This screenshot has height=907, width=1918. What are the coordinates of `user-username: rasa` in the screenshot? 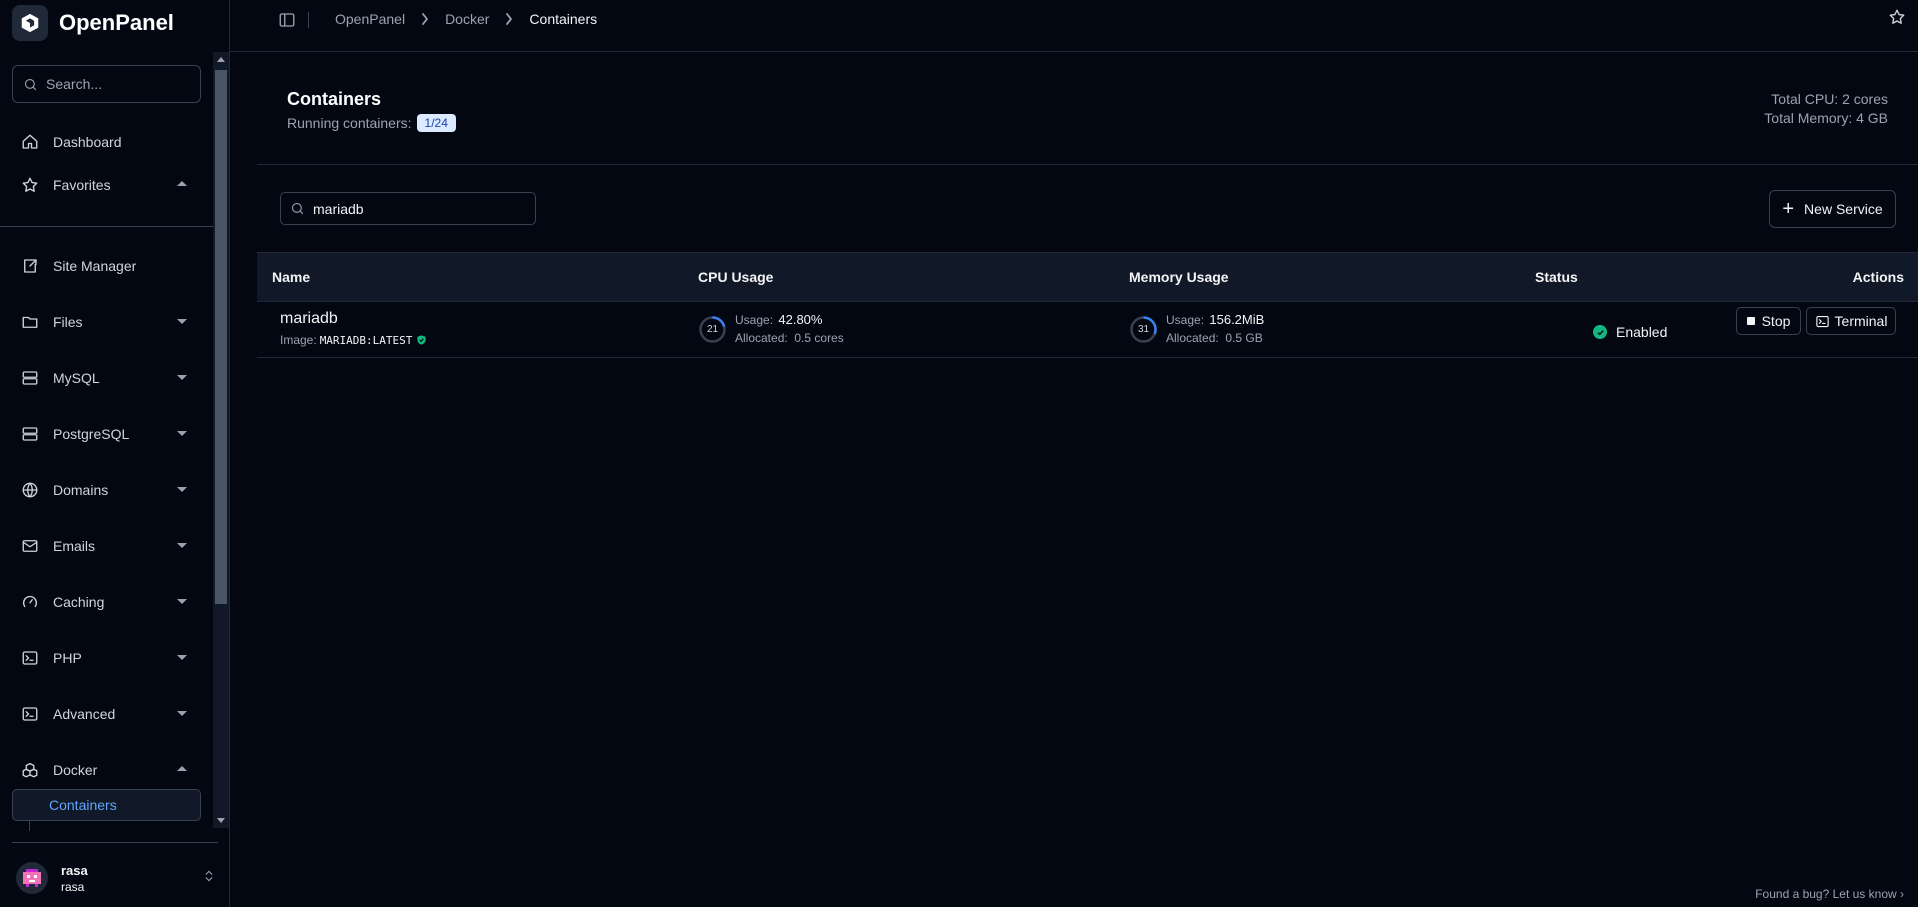 It's located at (73, 886).